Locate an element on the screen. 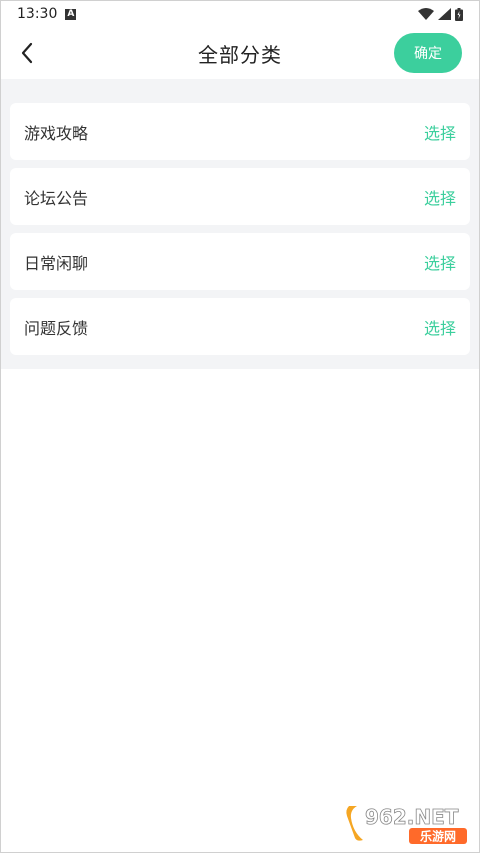  back-arrow-icon is located at coordinates (27, 53).